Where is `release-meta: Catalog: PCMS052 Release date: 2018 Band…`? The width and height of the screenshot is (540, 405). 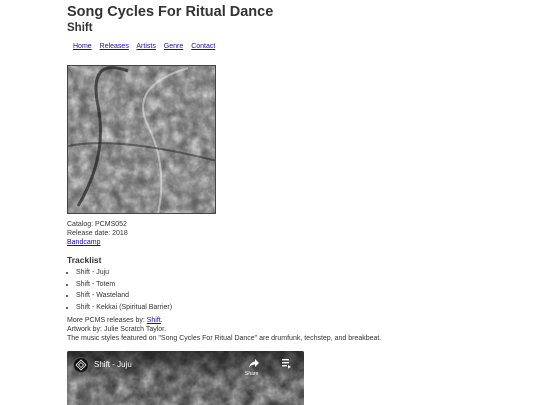 release-meta: Catalog: PCMS052 Release date: 2018 Band… is located at coordinates (97, 233).